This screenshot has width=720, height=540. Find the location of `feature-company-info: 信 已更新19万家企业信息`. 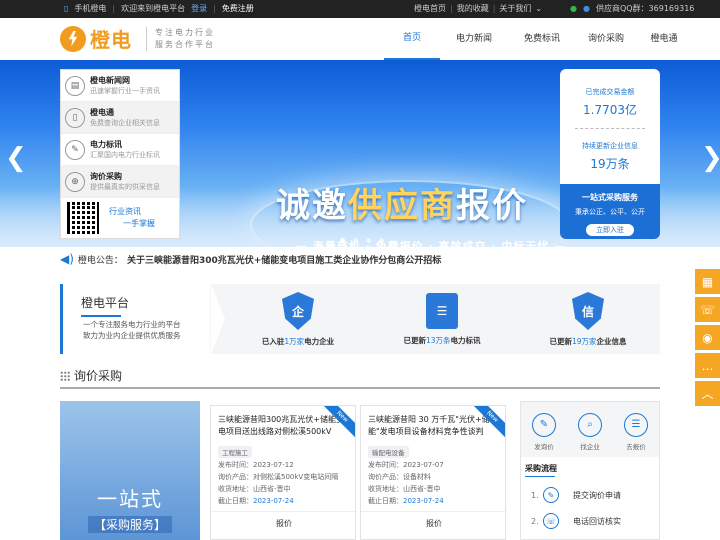

feature-company-info: 信 已更新19万家企业信息 is located at coordinates (588, 319).